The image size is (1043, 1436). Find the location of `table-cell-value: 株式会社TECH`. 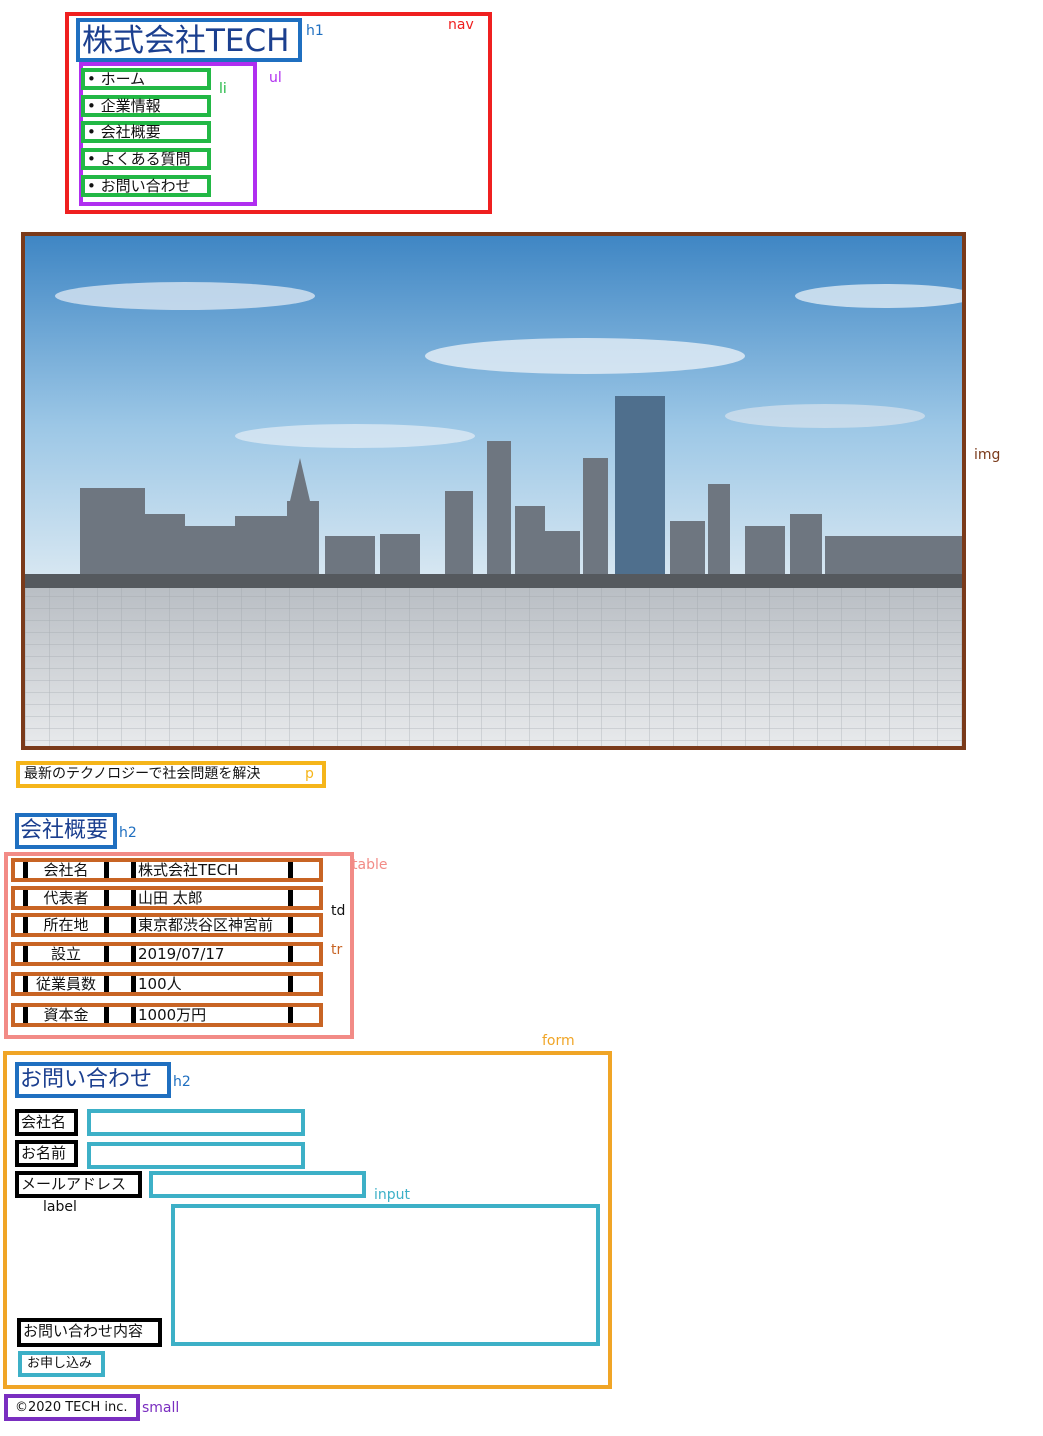

table-cell-value: 株式会社TECH is located at coordinates (212, 870).